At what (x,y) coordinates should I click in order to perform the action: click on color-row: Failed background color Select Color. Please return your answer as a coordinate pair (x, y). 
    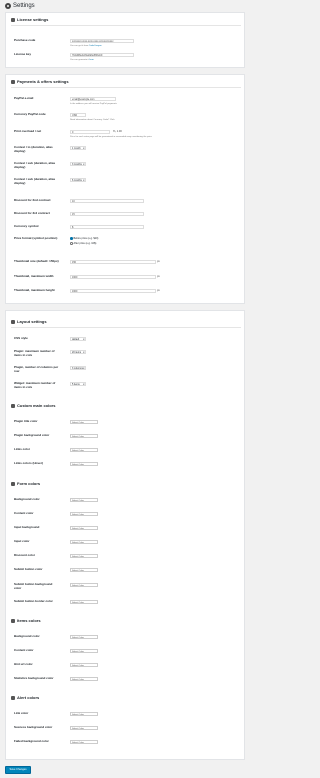
    Looking at the image, I should click on (129, 744).